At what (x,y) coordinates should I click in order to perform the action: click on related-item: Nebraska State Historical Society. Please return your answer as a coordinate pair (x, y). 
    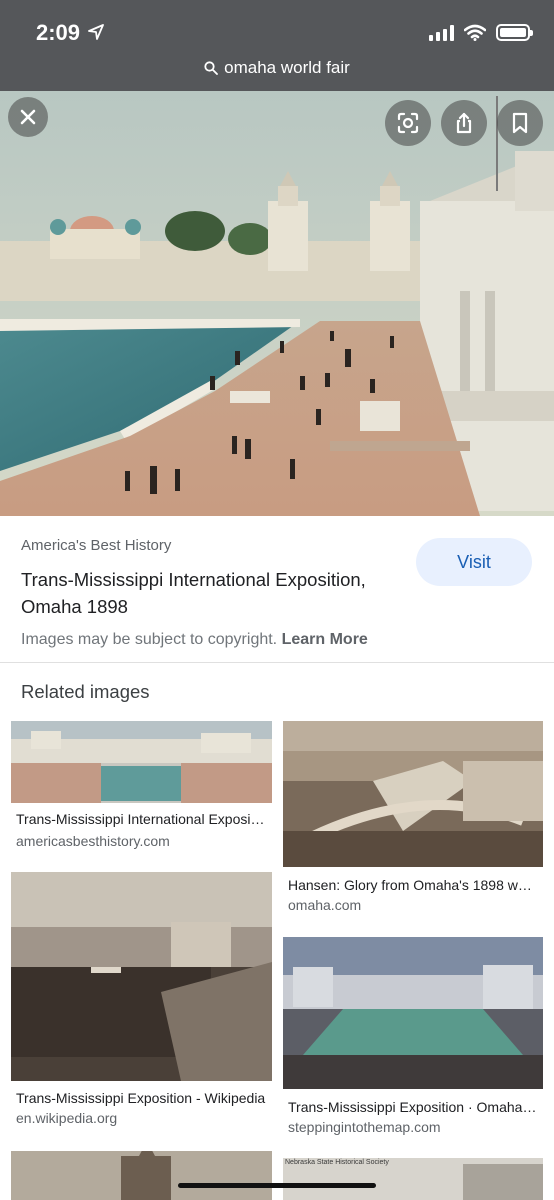
    Looking at the image, I should click on (413, 1179).